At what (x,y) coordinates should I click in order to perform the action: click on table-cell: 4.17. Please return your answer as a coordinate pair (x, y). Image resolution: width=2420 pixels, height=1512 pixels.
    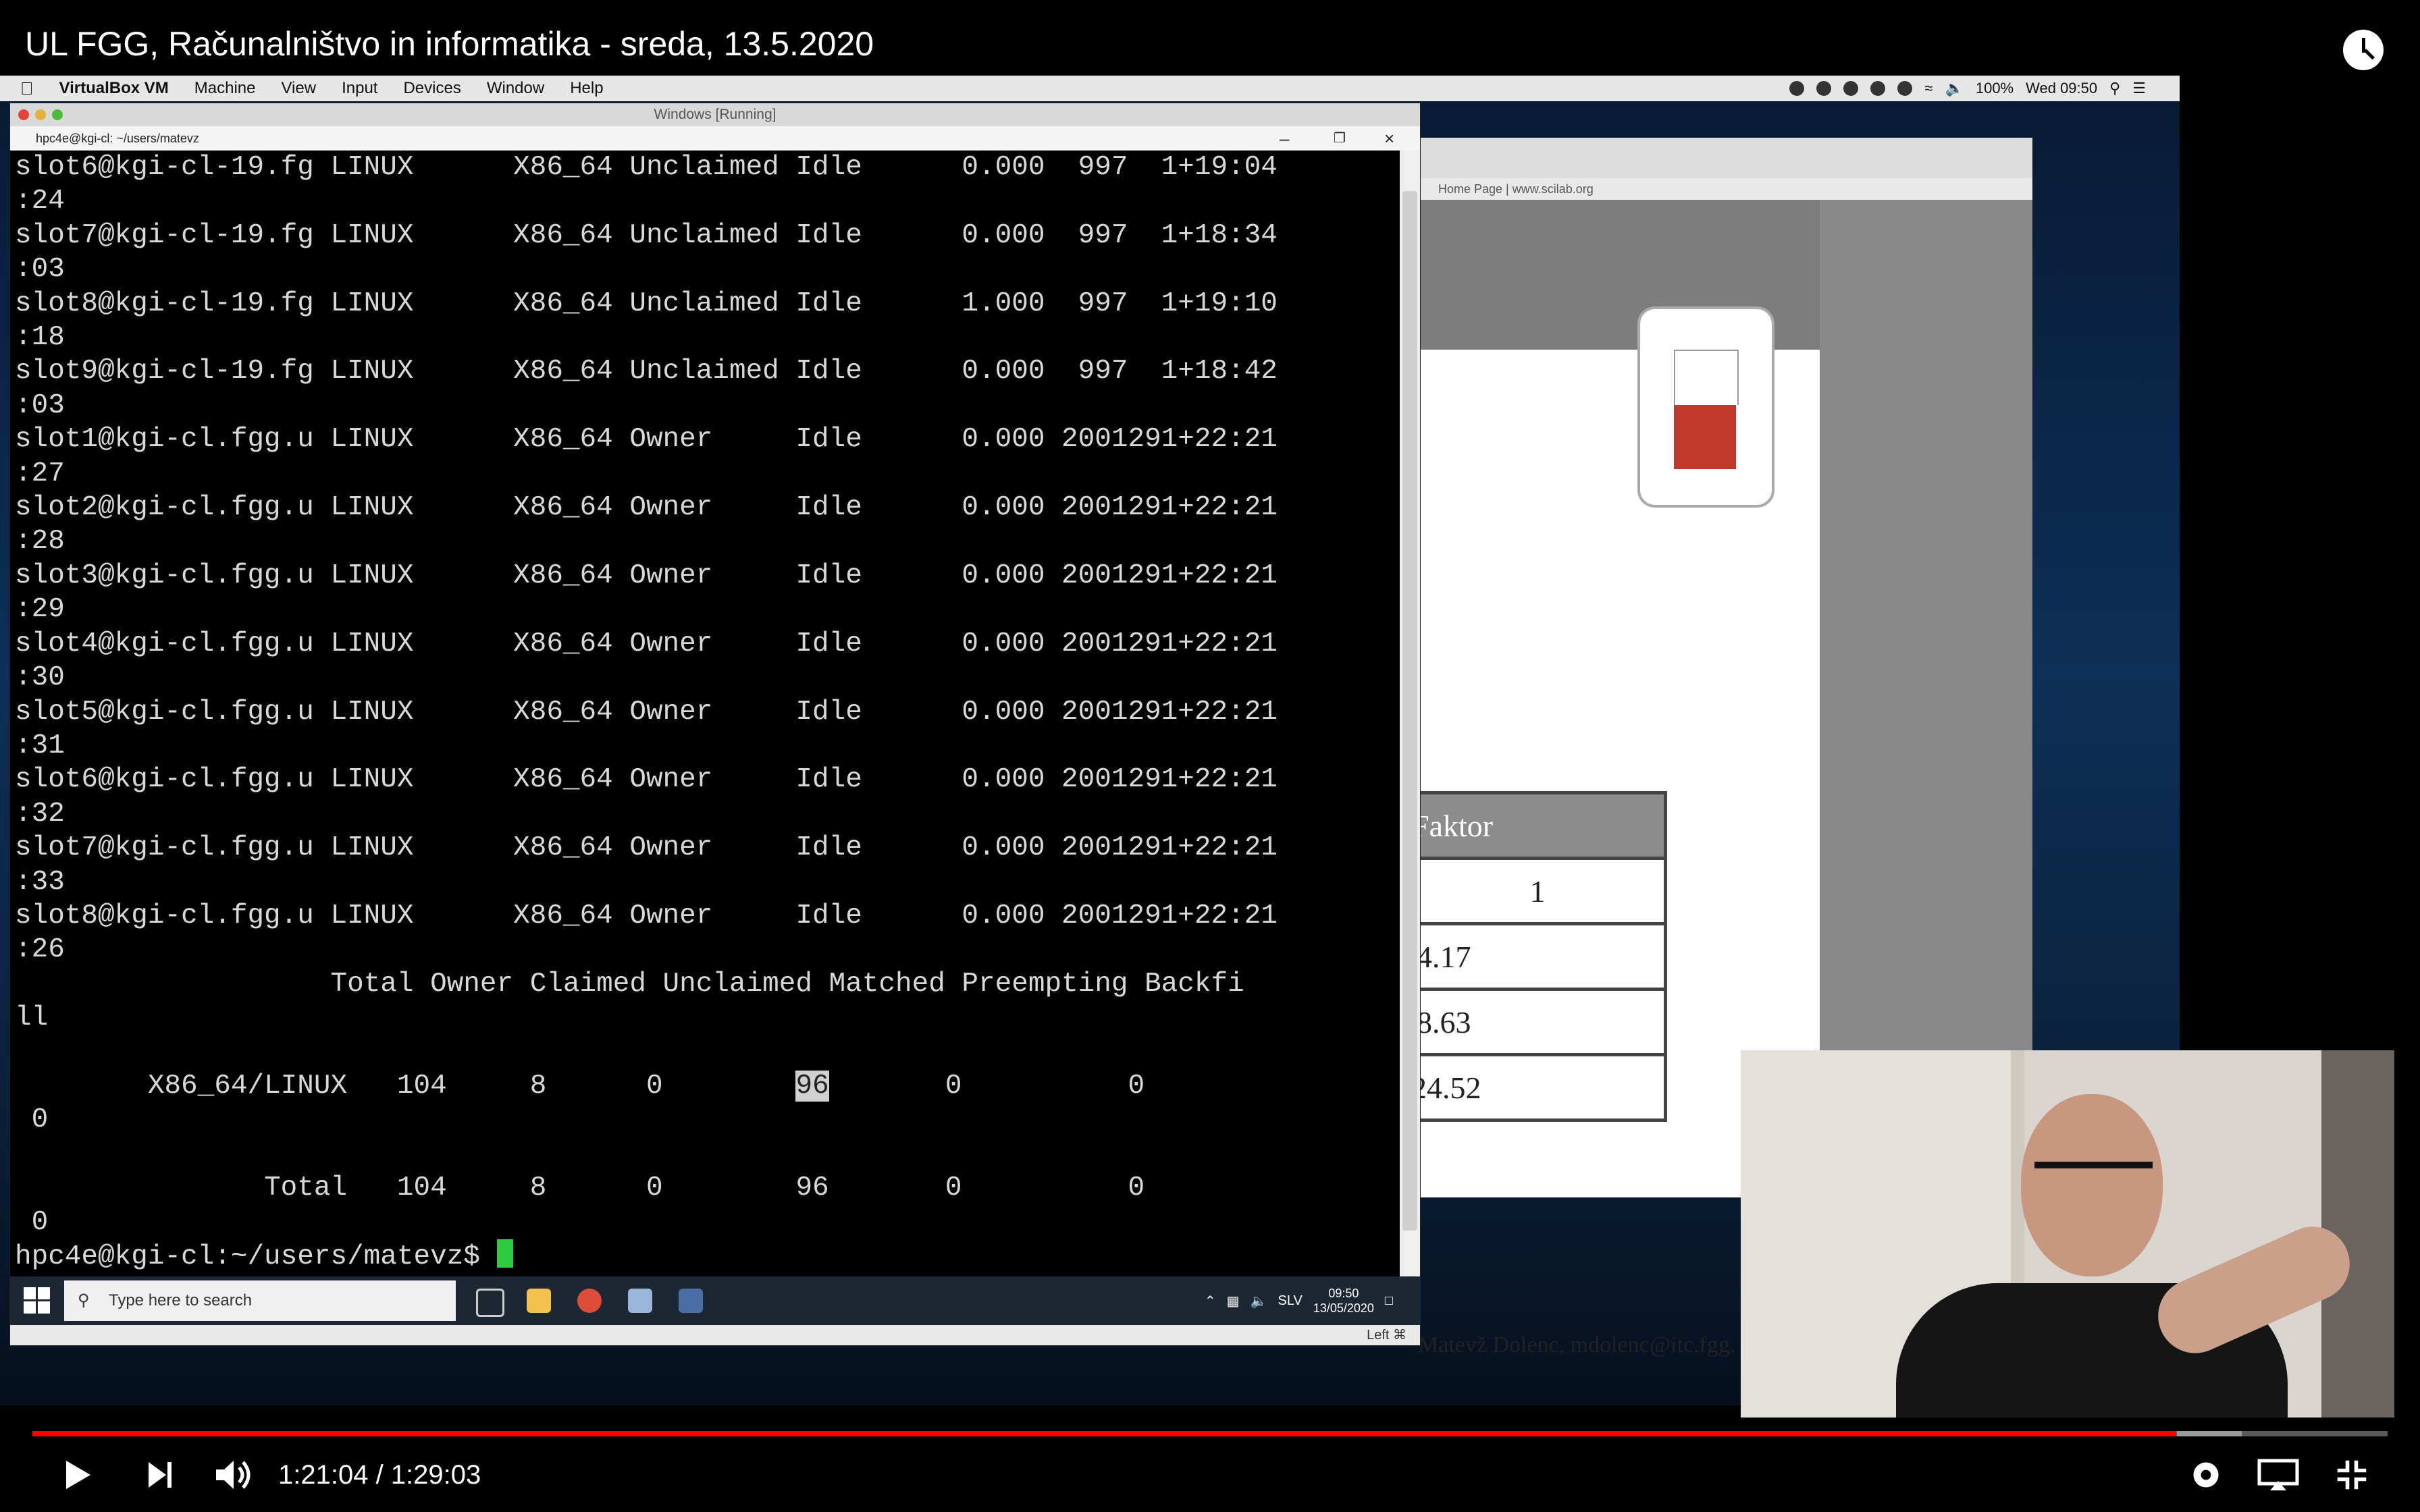
    Looking at the image, I should click on (1537, 956).